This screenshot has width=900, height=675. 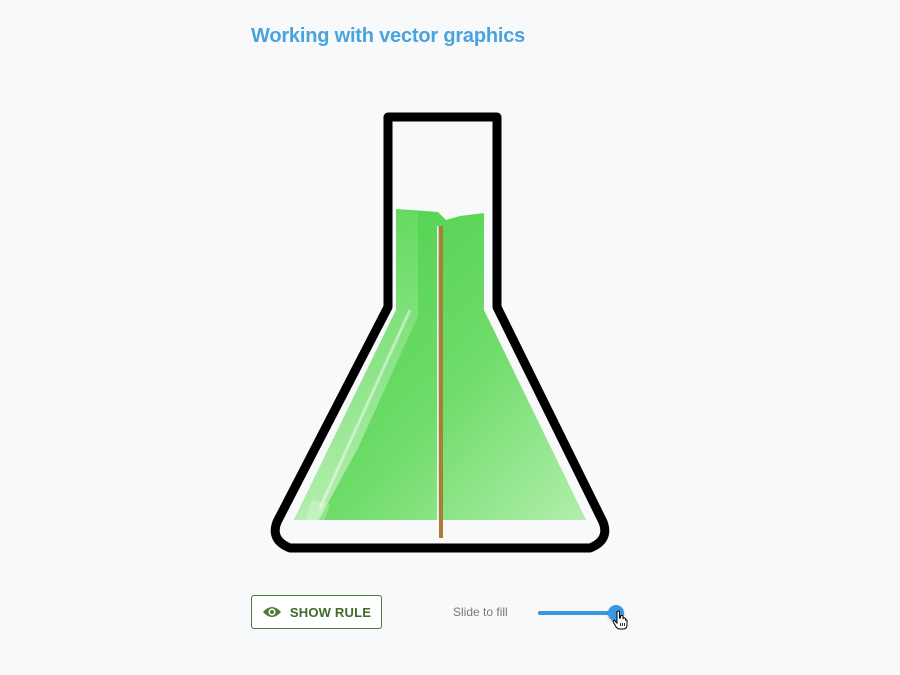 What do you see at coordinates (577, 613) in the screenshot?
I see `slider-fill` at bounding box center [577, 613].